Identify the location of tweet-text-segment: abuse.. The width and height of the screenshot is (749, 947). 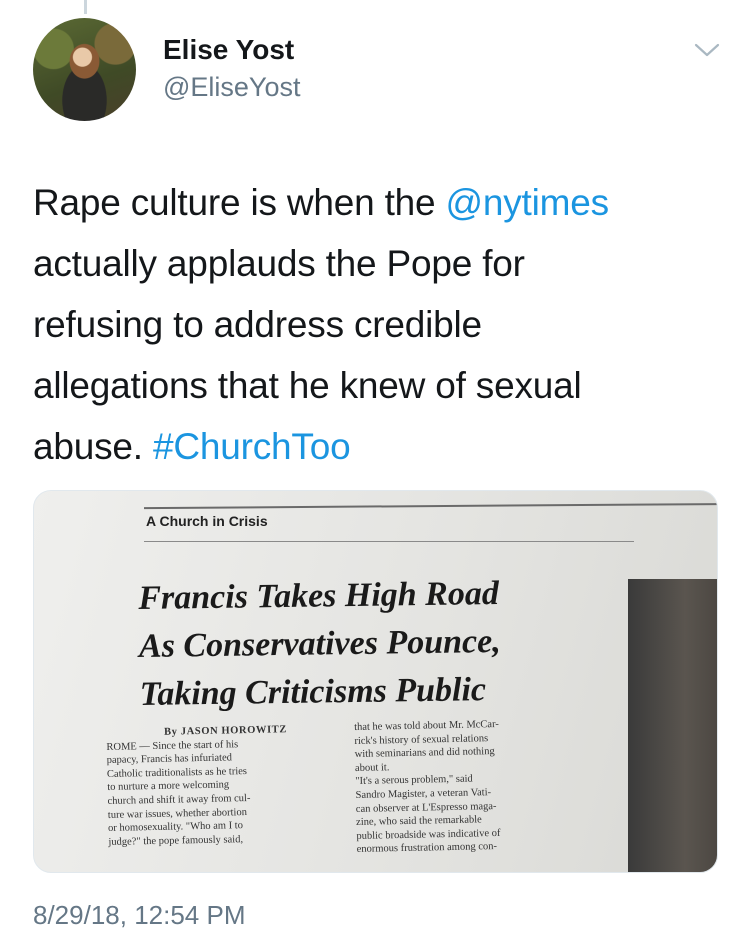
(93, 446).